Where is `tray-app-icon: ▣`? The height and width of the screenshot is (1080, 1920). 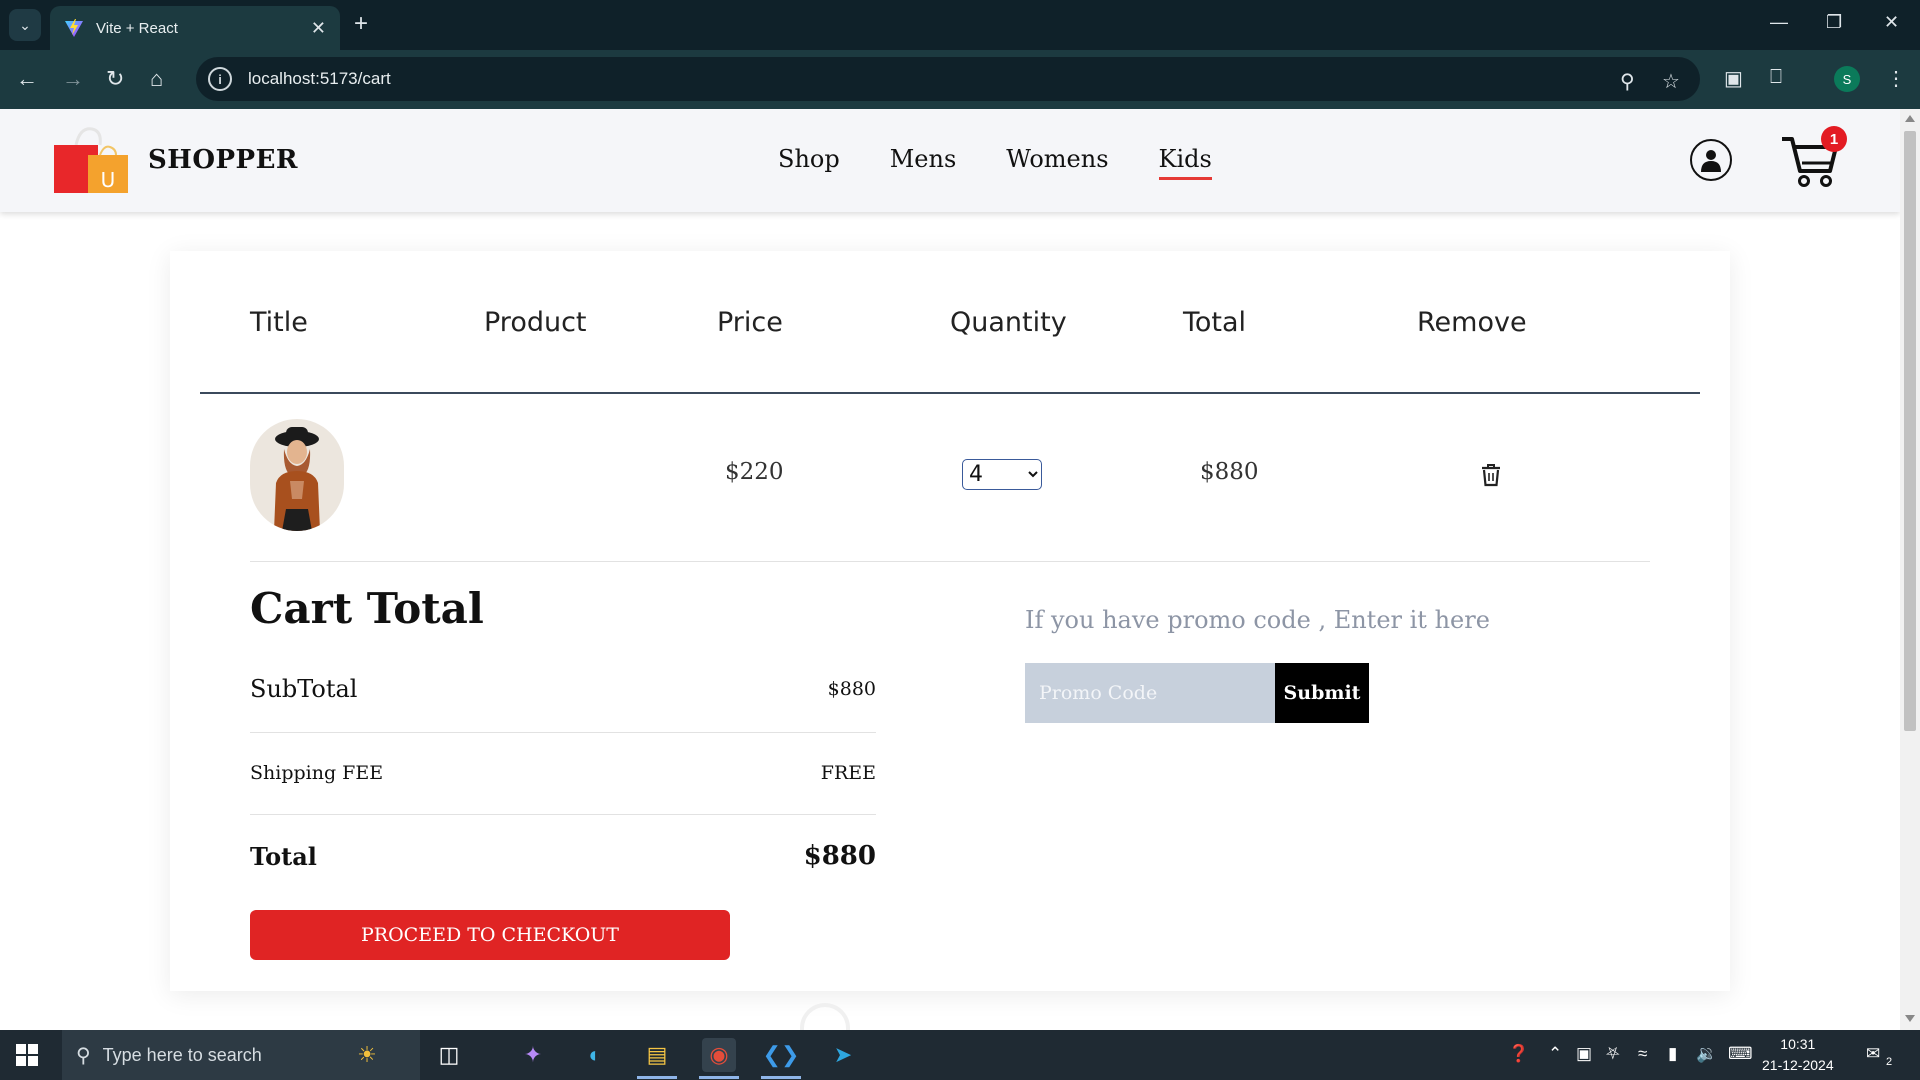
tray-app-icon: ▣ is located at coordinates (1584, 1054).